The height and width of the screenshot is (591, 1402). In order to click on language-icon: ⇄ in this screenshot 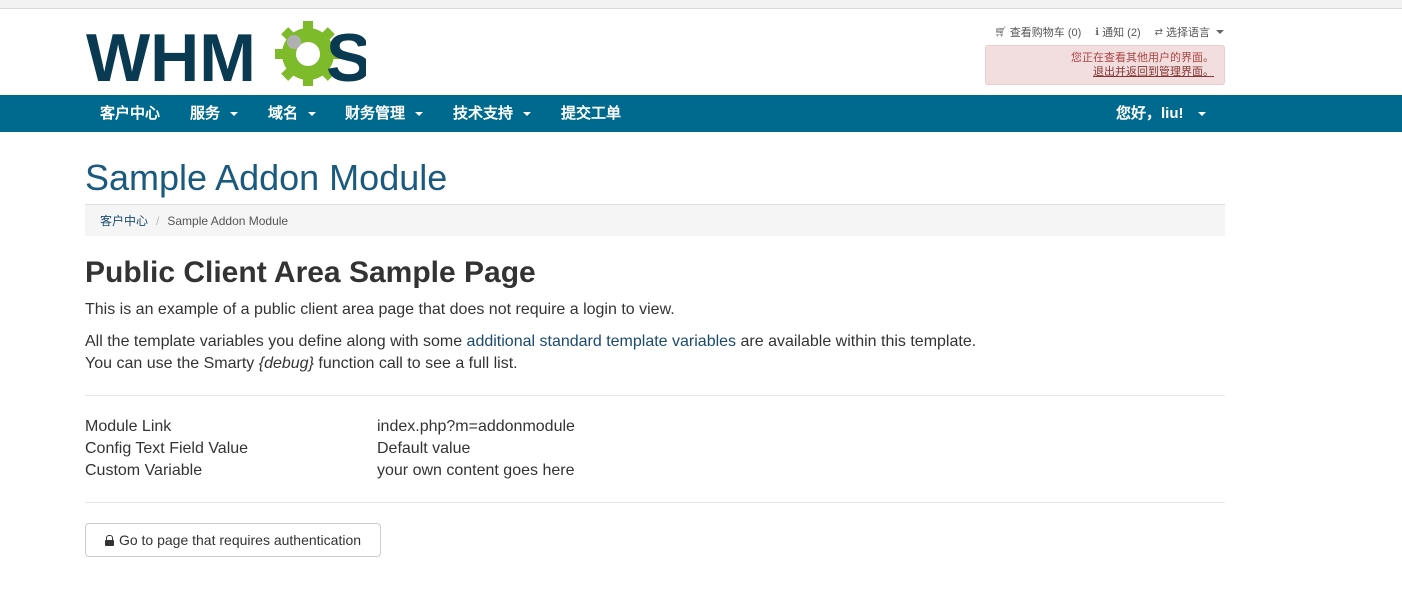, I will do `click(1158, 32)`.